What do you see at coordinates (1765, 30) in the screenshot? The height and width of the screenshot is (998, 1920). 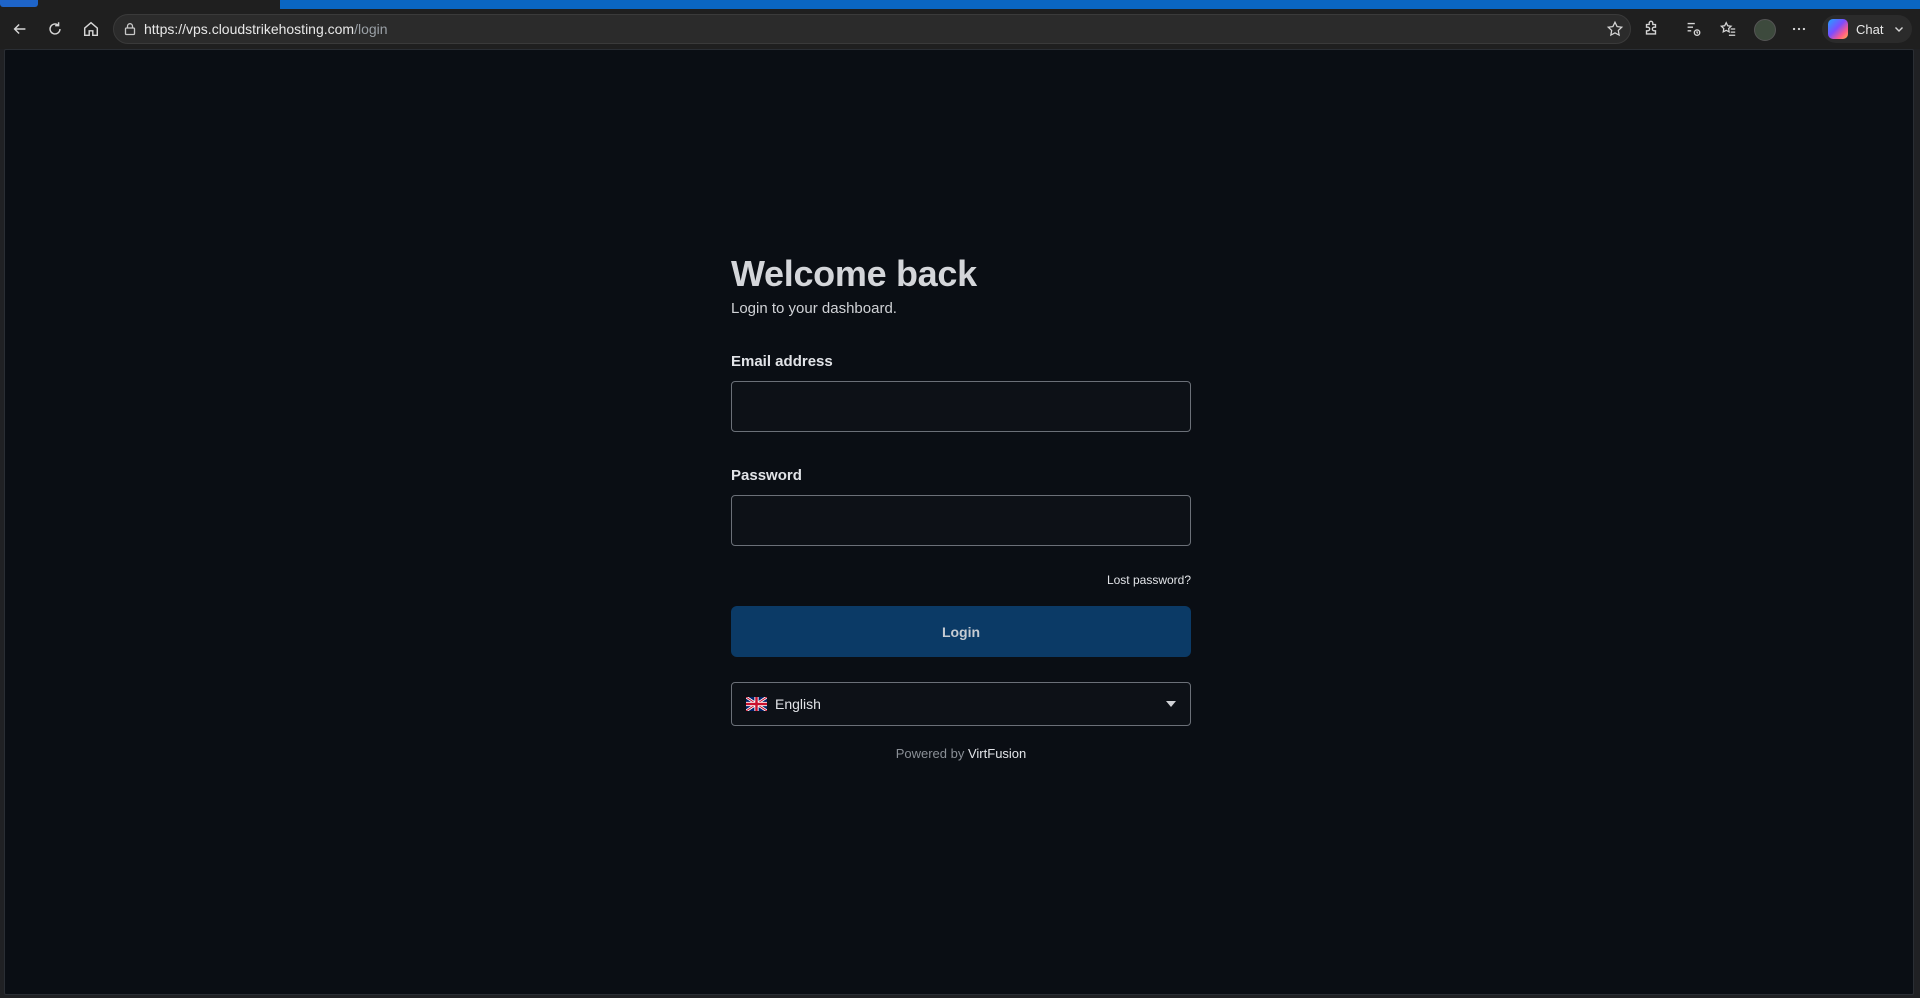 I see `profile-avatar` at bounding box center [1765, 30].